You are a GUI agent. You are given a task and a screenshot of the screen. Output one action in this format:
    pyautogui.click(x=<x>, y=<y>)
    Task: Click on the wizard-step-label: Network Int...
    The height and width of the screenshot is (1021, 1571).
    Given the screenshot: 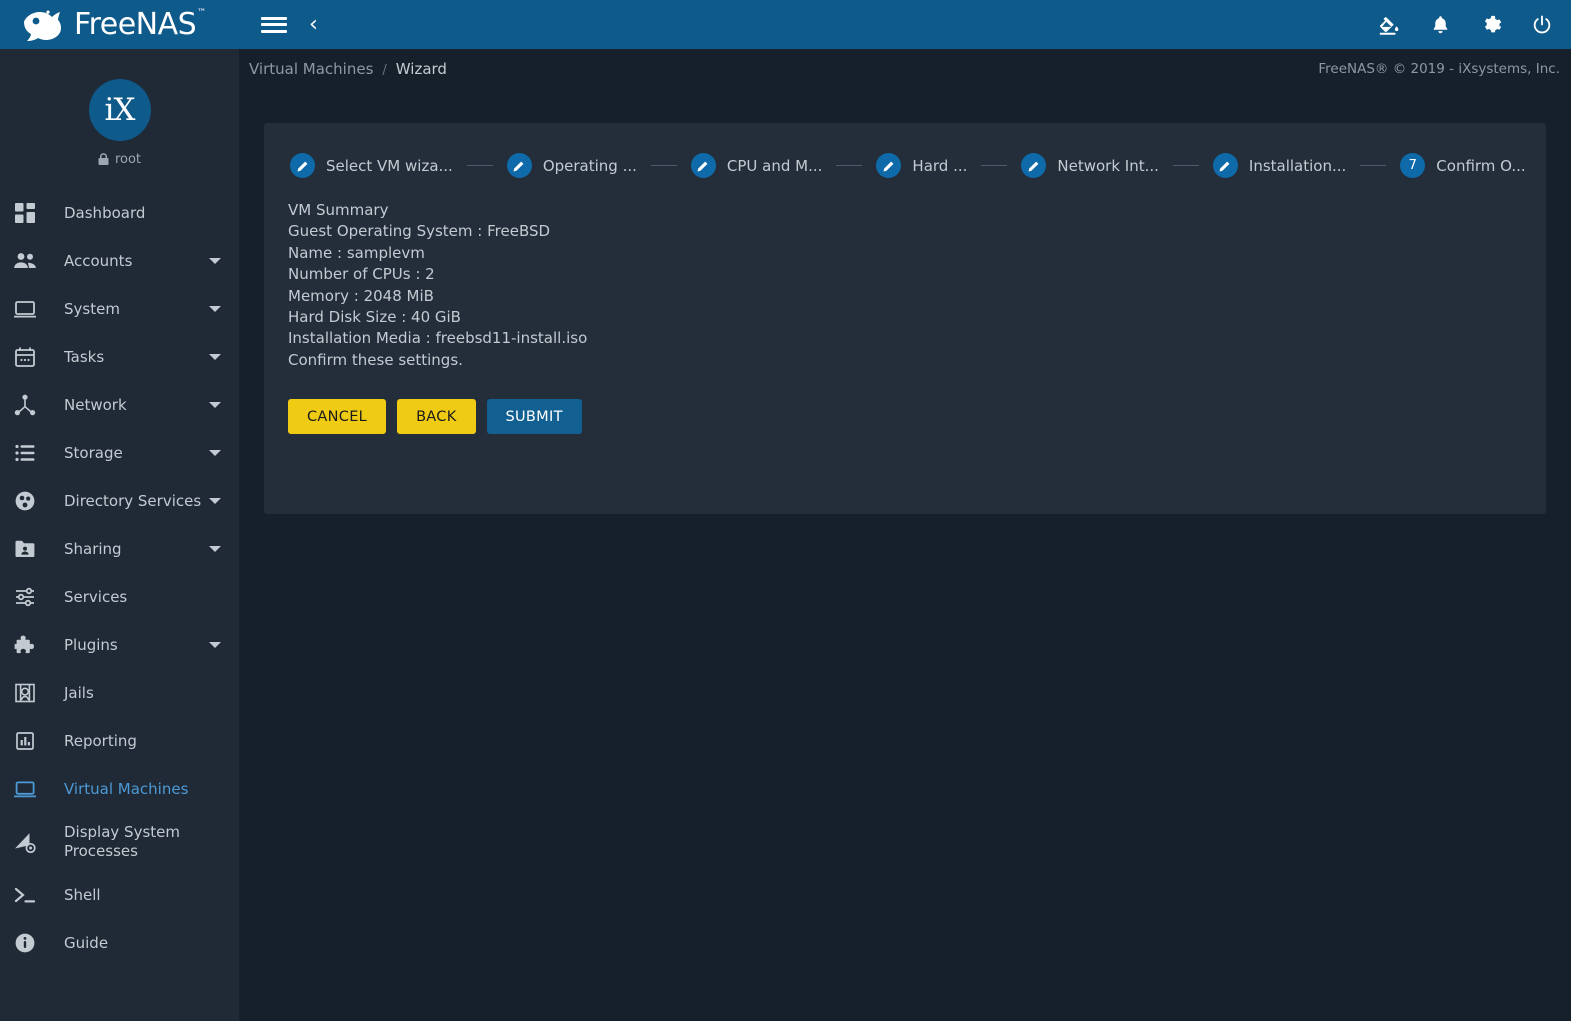 What is the action you would take?
    pyautogui.click(x=1108, y=165)
    